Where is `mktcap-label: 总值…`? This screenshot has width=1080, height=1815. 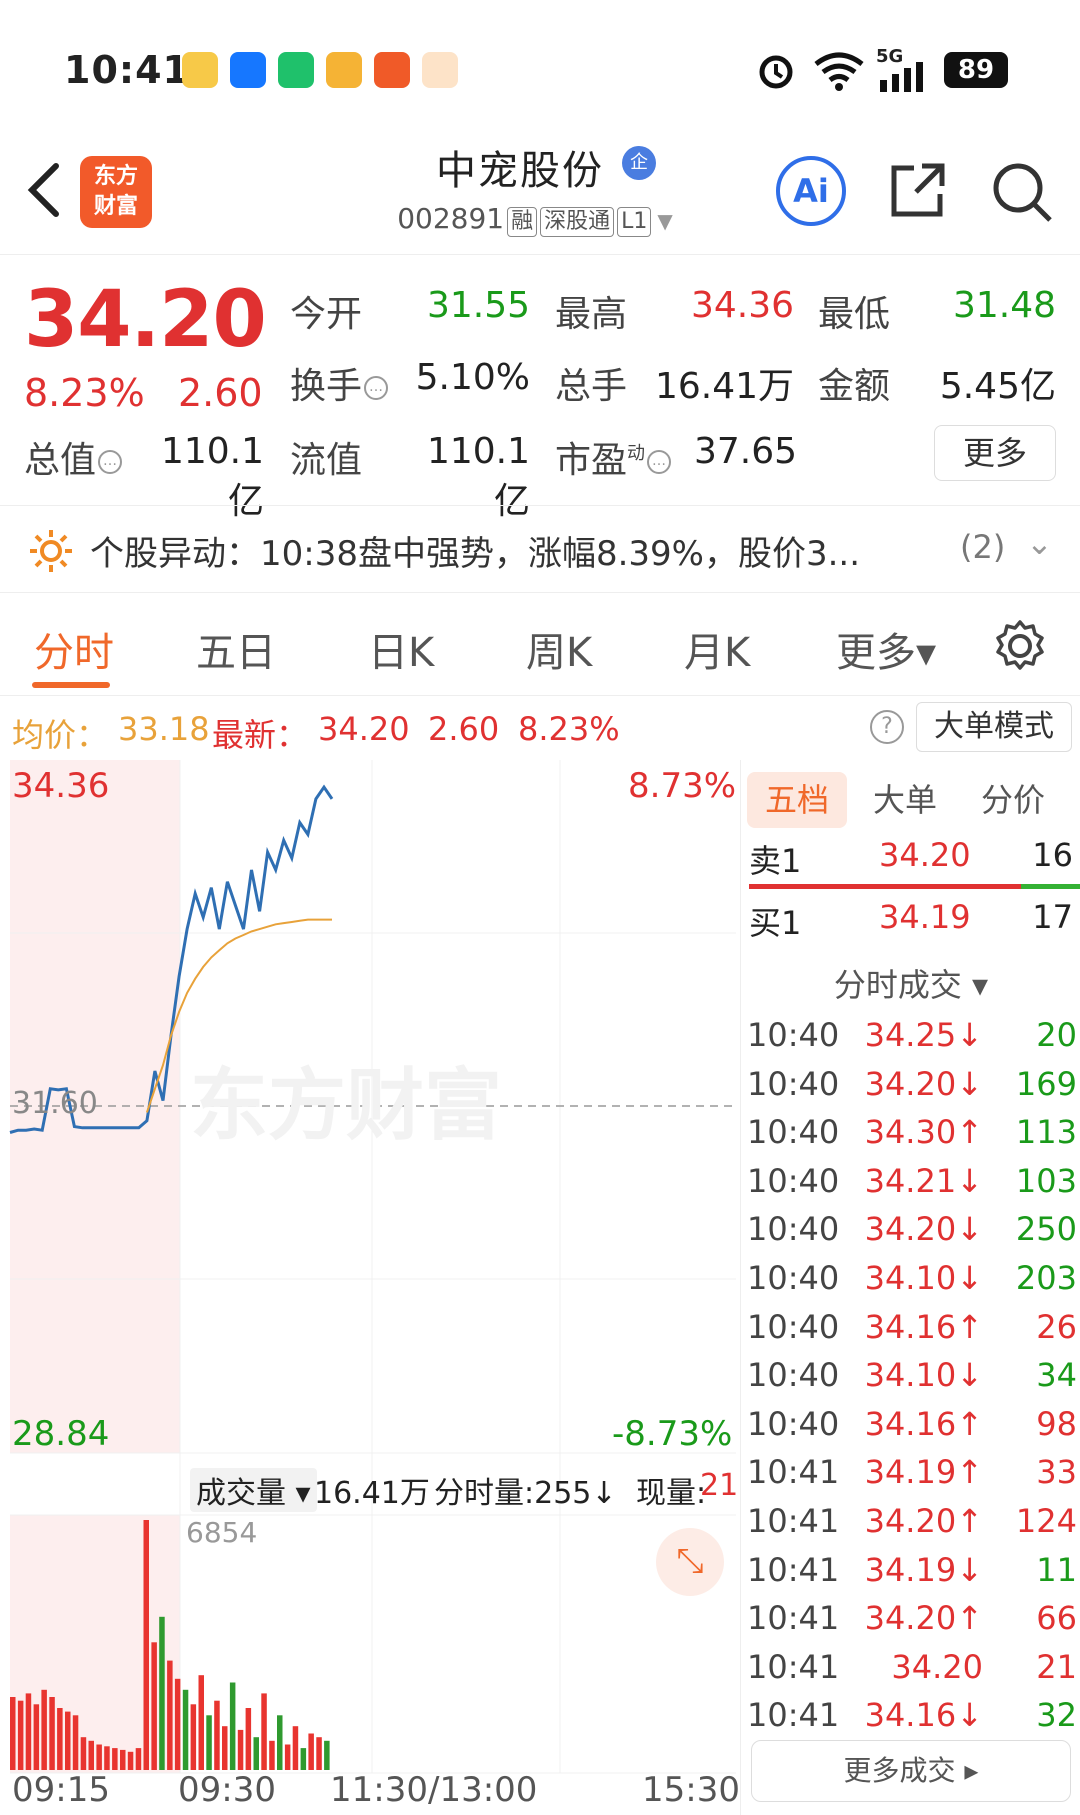
mktcap-label: 总值… is located at coordinates (73, 457).